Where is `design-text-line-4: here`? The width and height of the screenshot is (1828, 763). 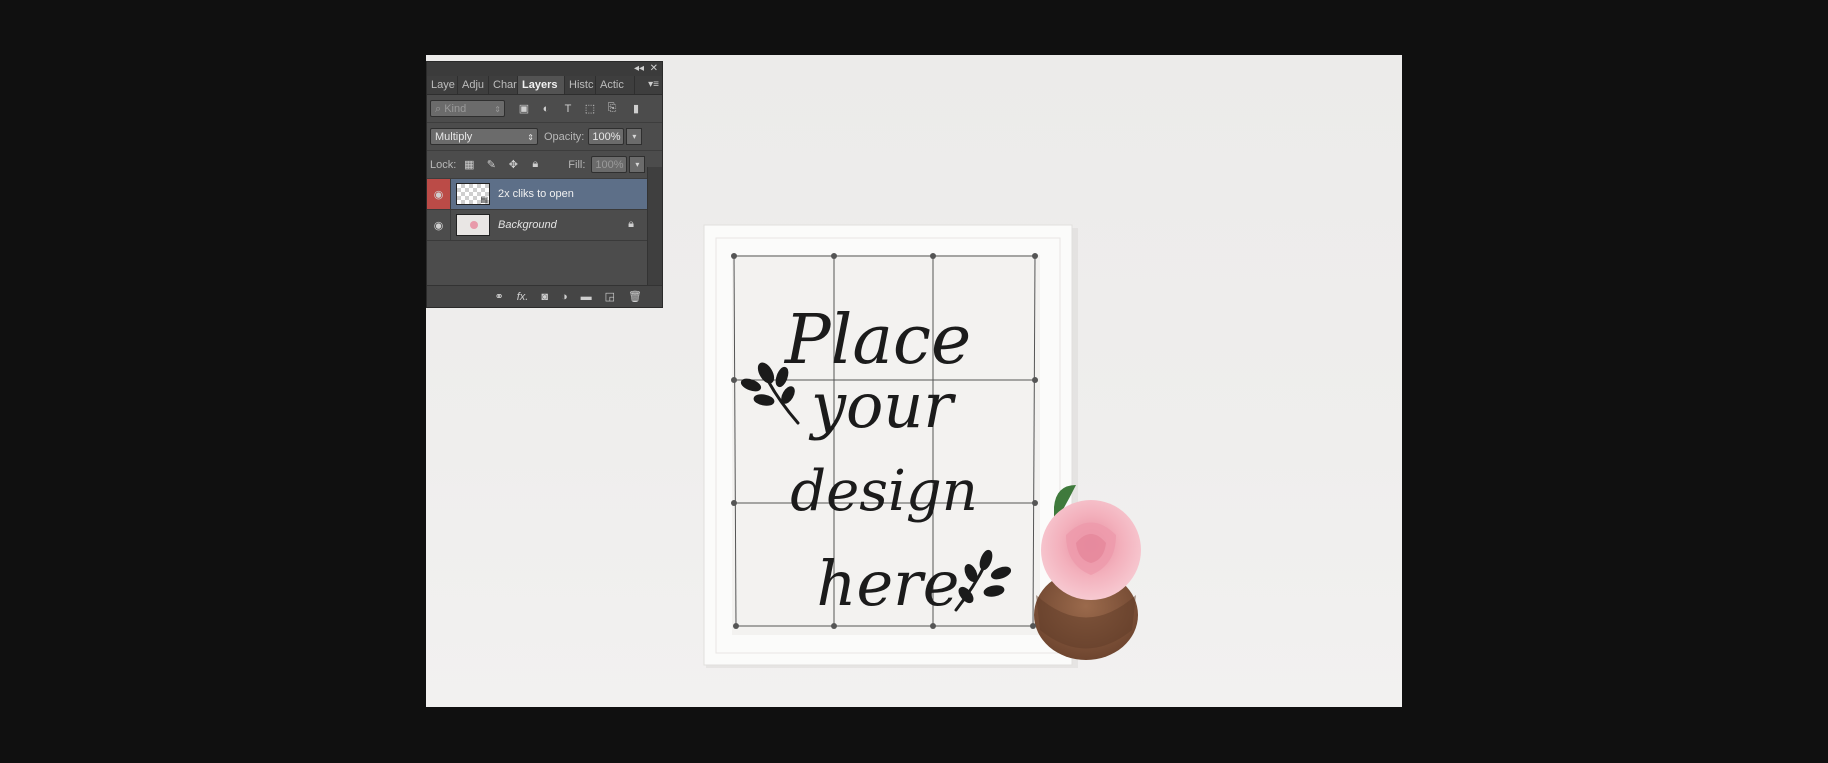 design-text-line-4: here is located at coordinates (888, 583).